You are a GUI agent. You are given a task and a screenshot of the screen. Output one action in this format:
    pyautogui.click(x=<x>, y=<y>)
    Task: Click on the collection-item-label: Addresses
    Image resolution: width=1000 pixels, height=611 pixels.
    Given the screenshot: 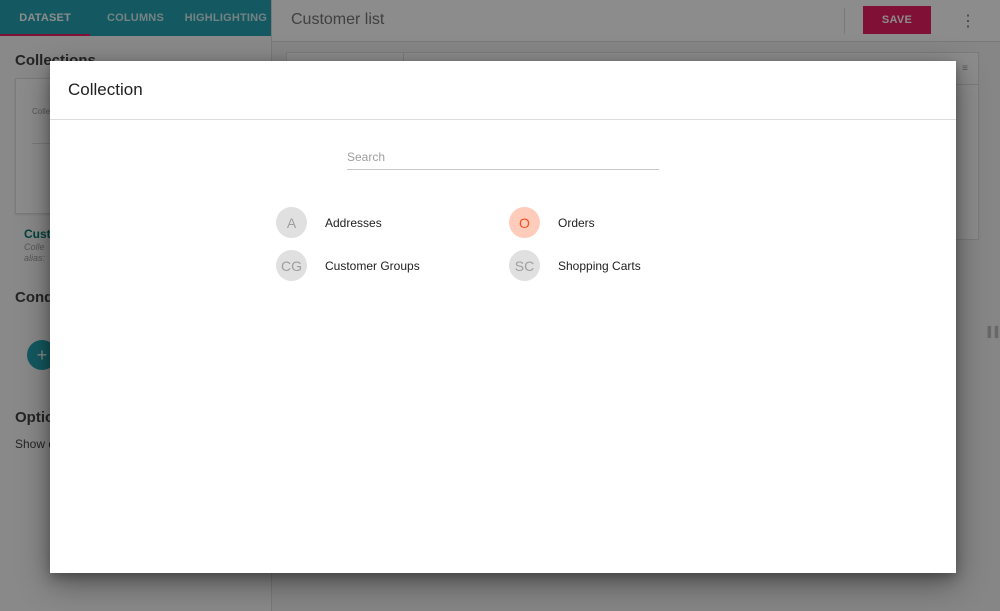 What is the action you would take?
    pyautogui.click(x=353, y=222)
    